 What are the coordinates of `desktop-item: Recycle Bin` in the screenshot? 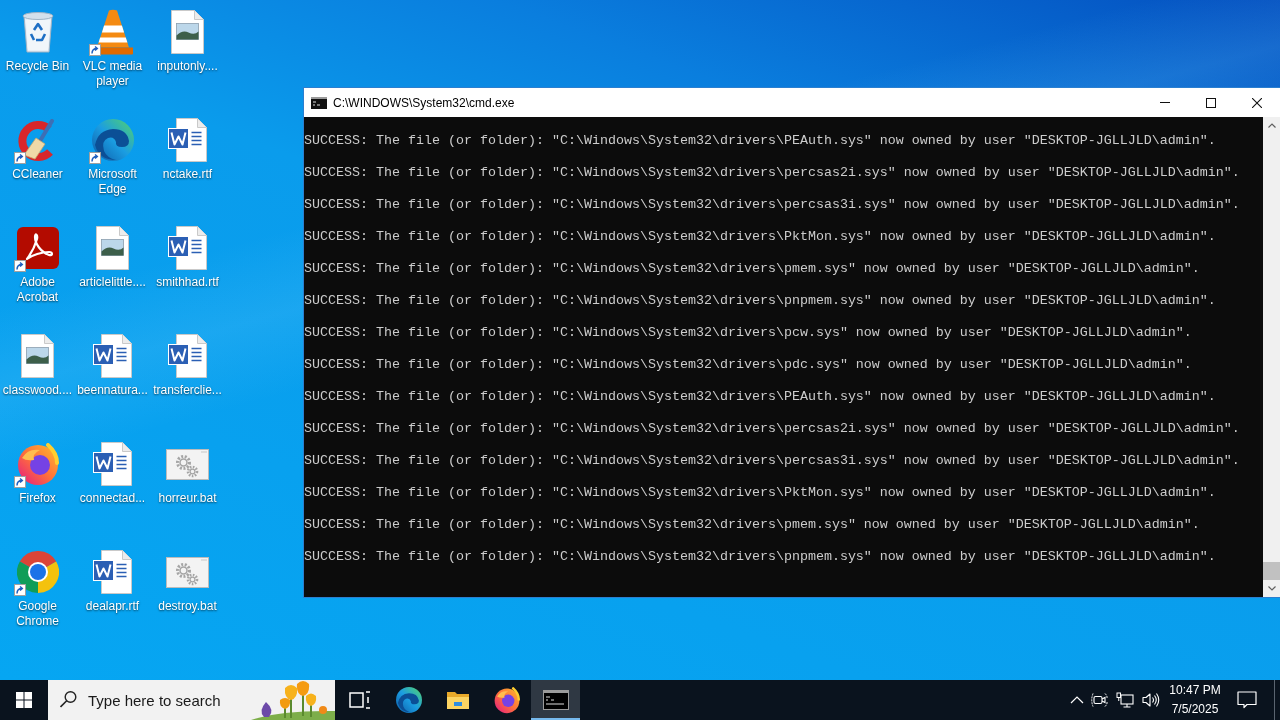 It's located at (37, 41).